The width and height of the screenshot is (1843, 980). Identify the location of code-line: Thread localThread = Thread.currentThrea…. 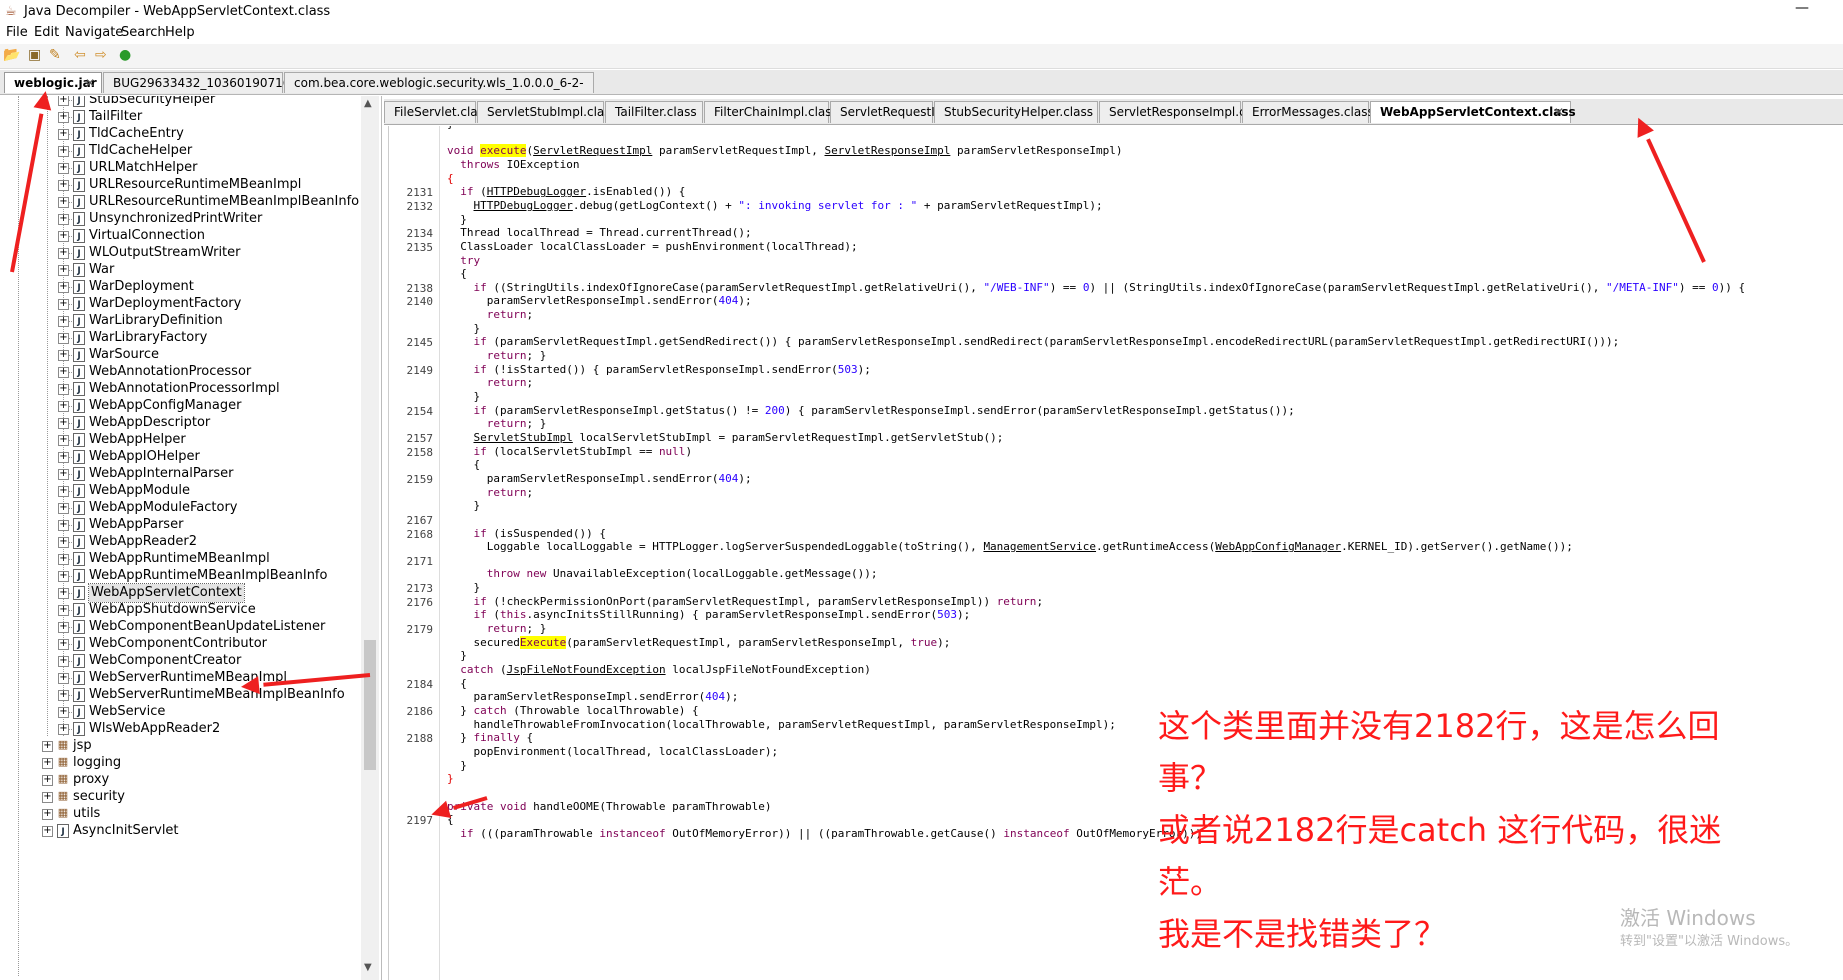
(599, 233).